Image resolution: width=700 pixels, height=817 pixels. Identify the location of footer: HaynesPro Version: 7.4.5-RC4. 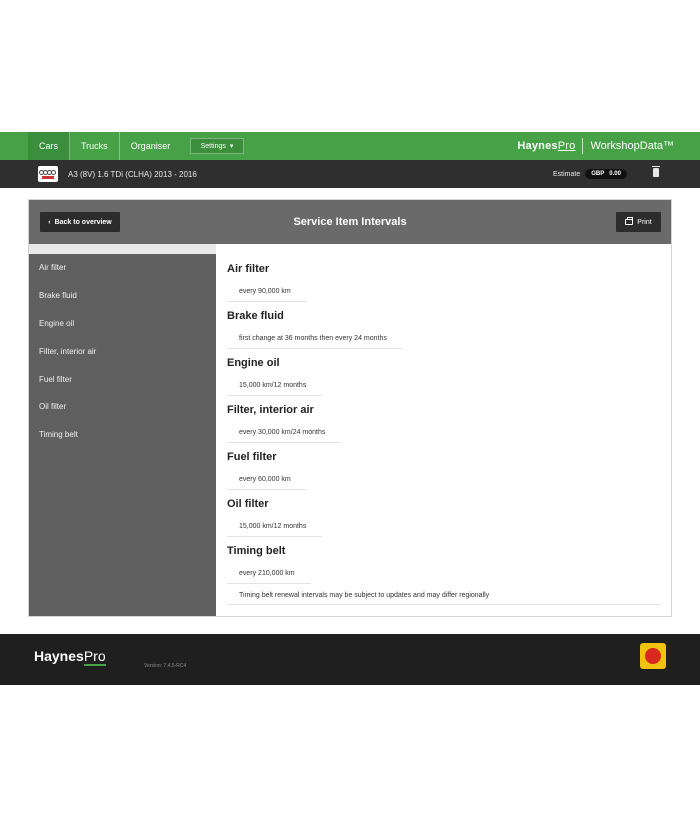
(350, 659).